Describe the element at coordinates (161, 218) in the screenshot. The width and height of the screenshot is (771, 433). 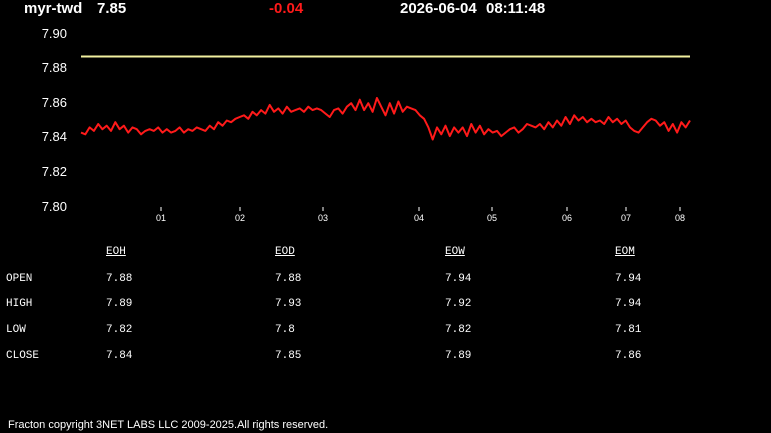
I see `x-tick-label: 01` at that location.